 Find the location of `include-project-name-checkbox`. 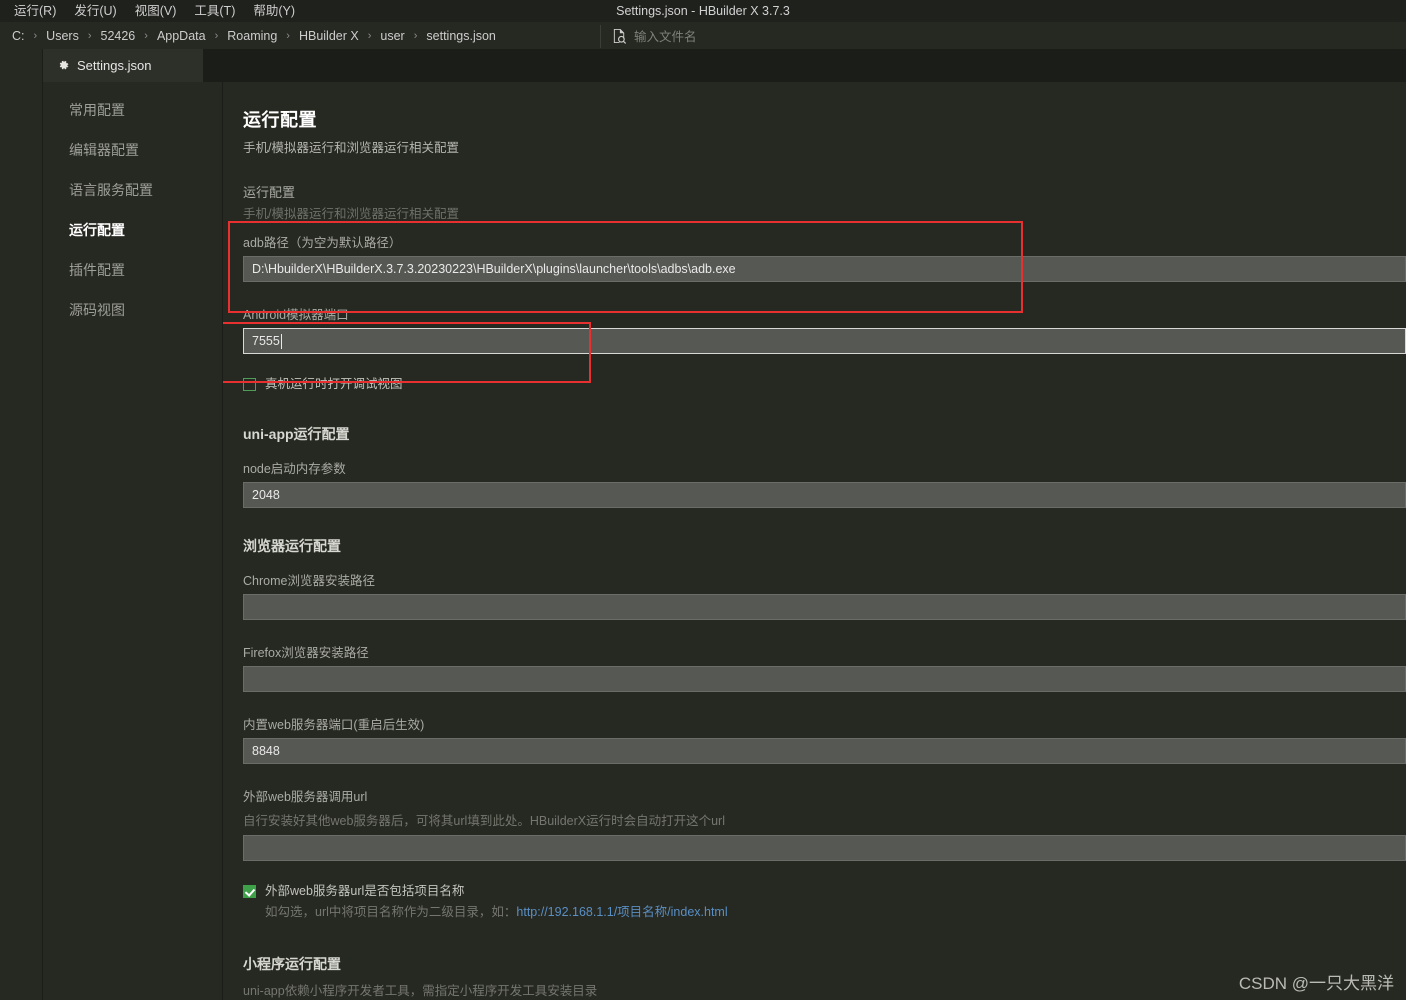

include-project-name-checkbox is located at coordinates (249, 891).